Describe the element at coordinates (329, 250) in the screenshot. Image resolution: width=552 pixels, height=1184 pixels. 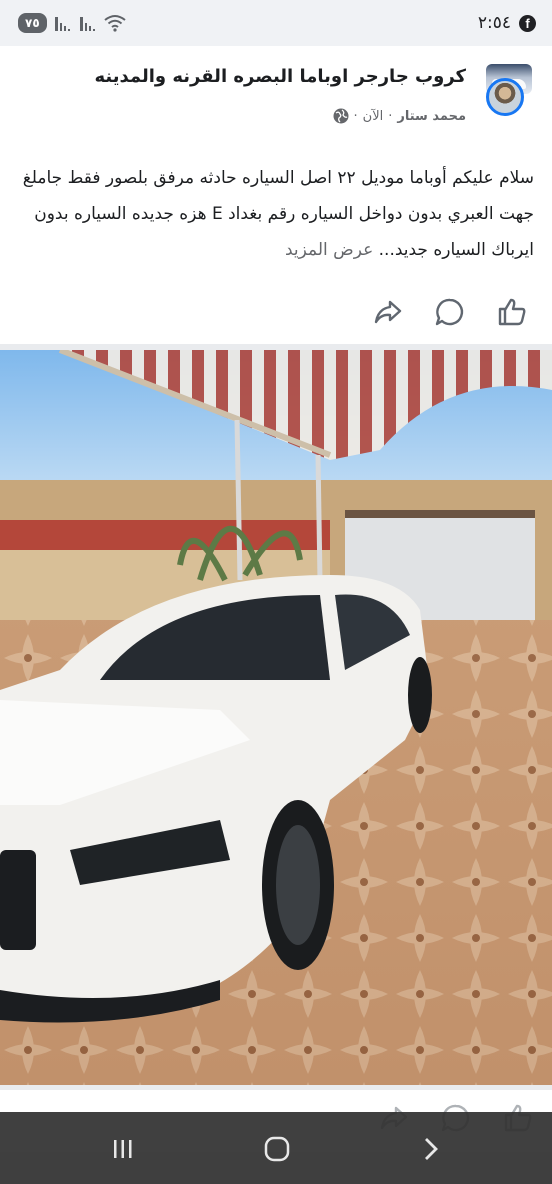
I see `see-more-link: عرض المزيد` at that location.